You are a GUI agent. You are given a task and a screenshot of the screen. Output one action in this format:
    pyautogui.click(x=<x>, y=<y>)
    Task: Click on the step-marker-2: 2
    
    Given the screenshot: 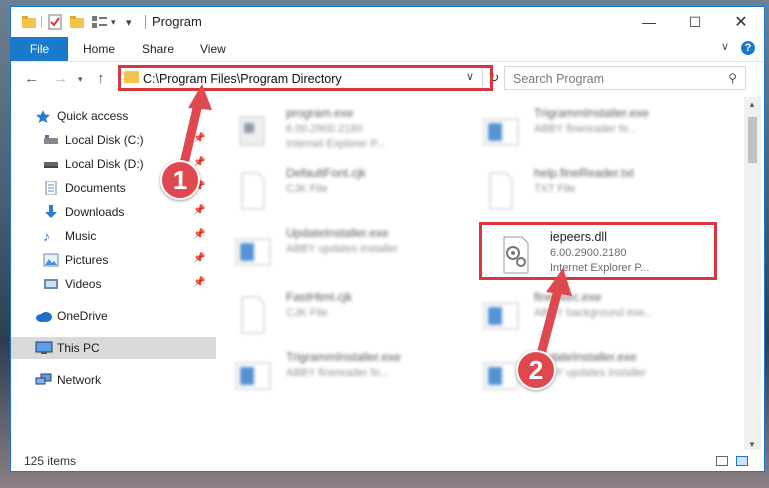 What is the action you would take?
    pyautogui.click(x=536, y=370)
    